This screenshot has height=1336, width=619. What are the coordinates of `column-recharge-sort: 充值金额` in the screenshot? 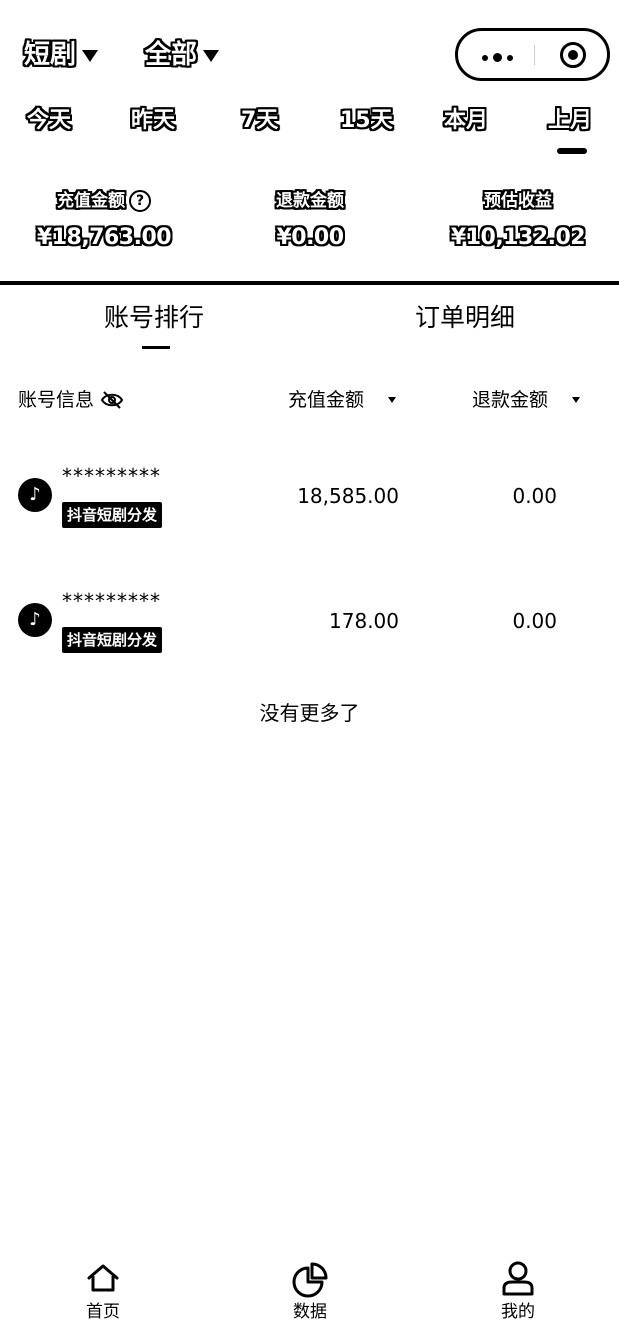 It's located at (342, 400).